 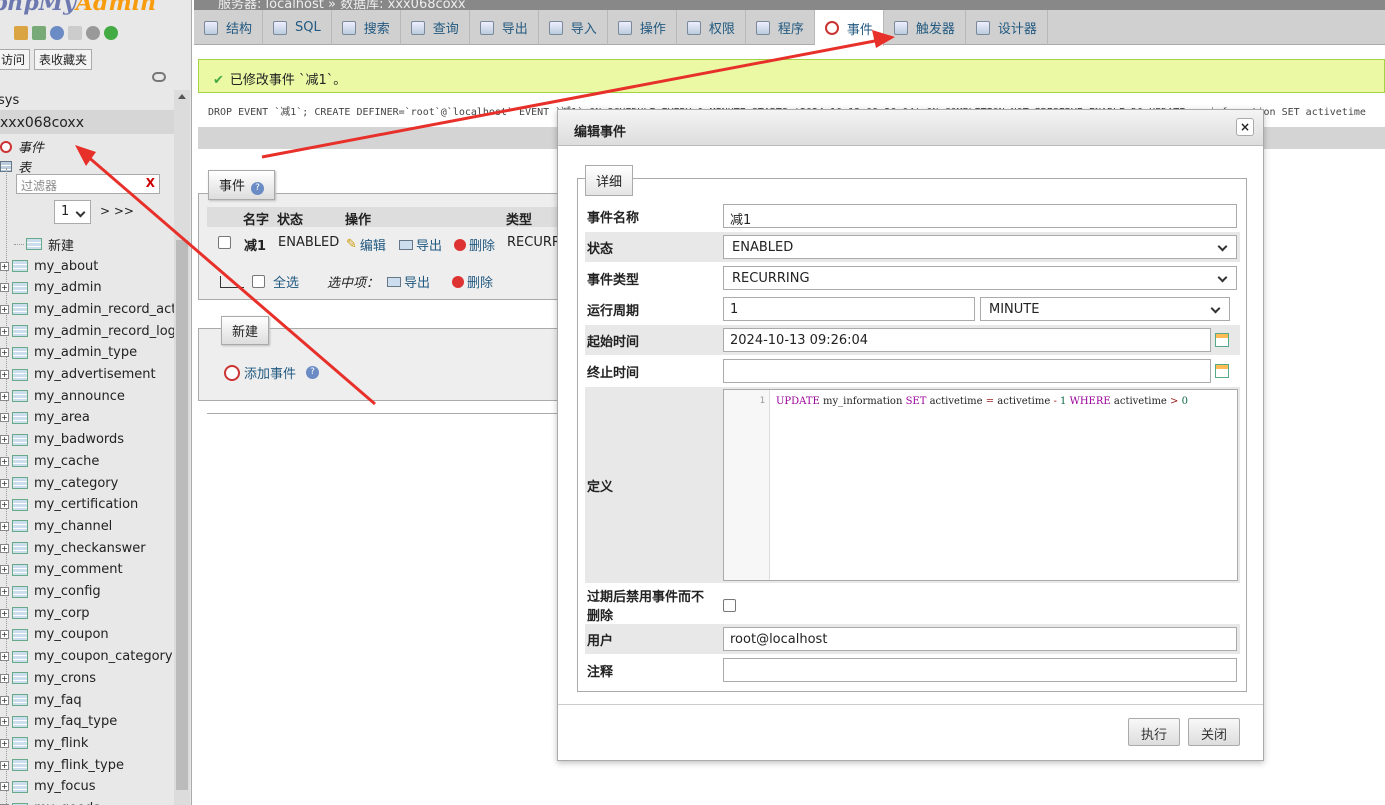 I want to click on details-legend: 详细, so click(x=609, y=180).